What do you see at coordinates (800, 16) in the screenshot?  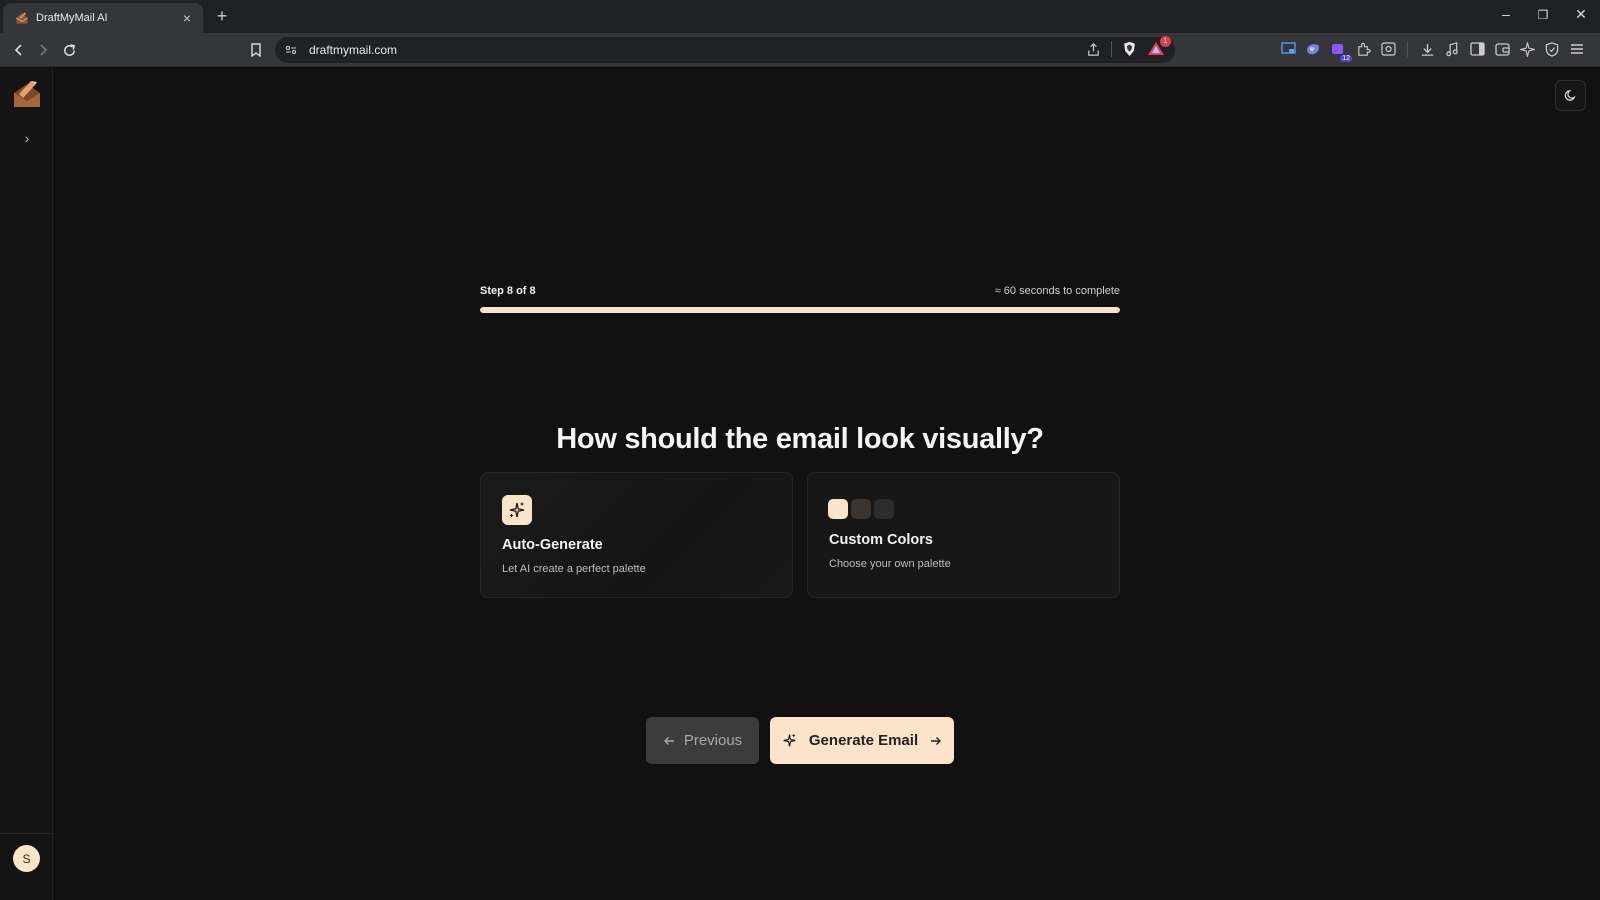 I see `browser-tab-bar: DraftMyMail AI × + – ❐ ✕` at bounding box center [800, 16].